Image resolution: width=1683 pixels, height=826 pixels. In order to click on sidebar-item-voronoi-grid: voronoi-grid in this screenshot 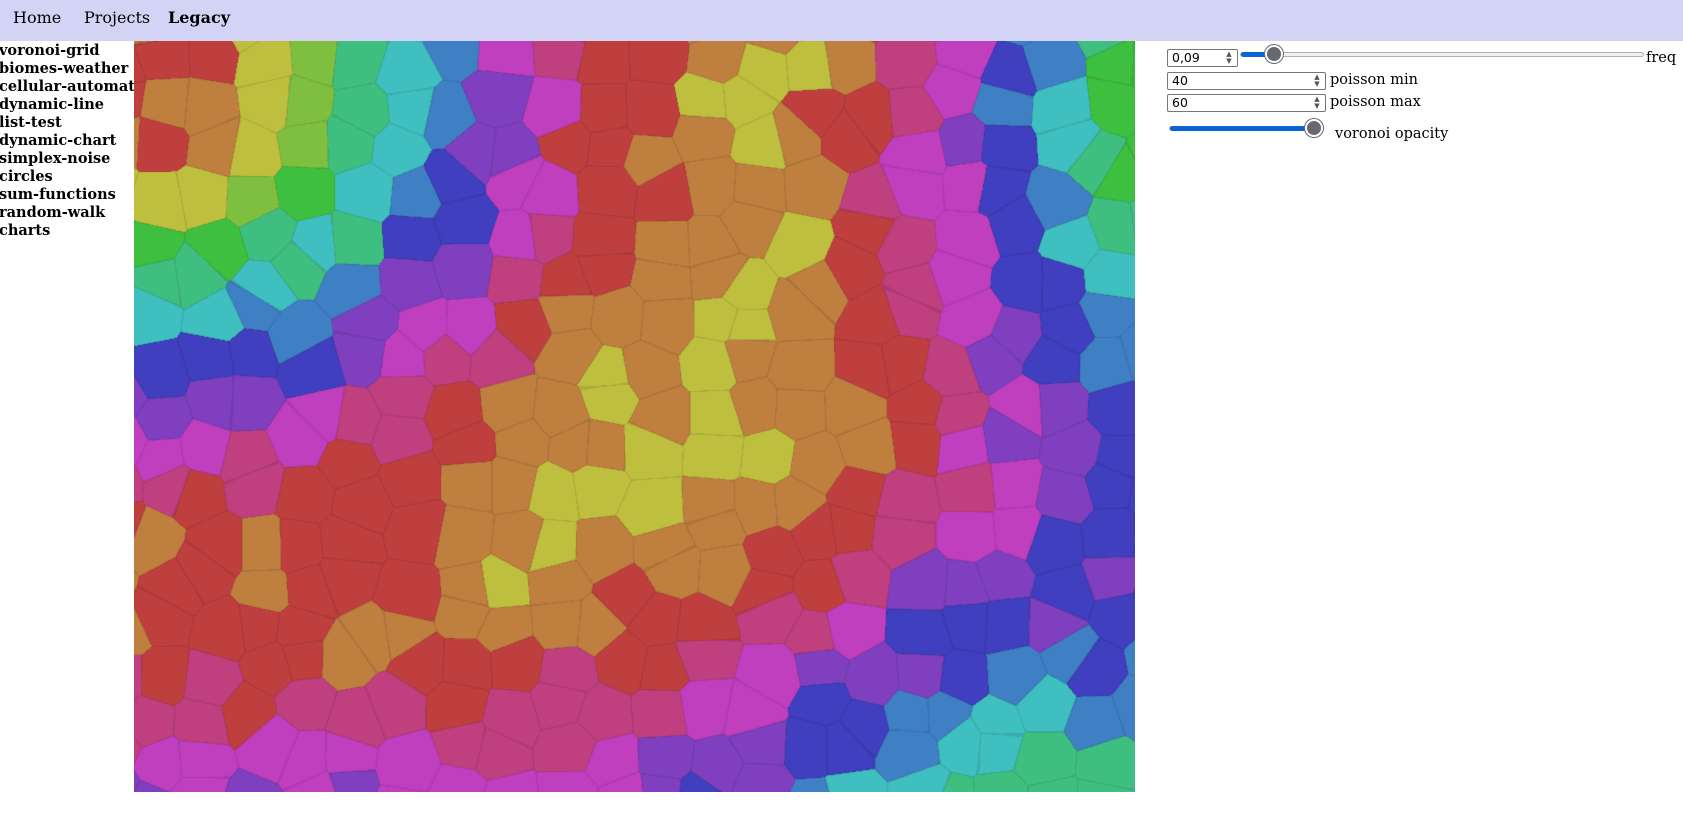, I will do `click(65, 51)`.